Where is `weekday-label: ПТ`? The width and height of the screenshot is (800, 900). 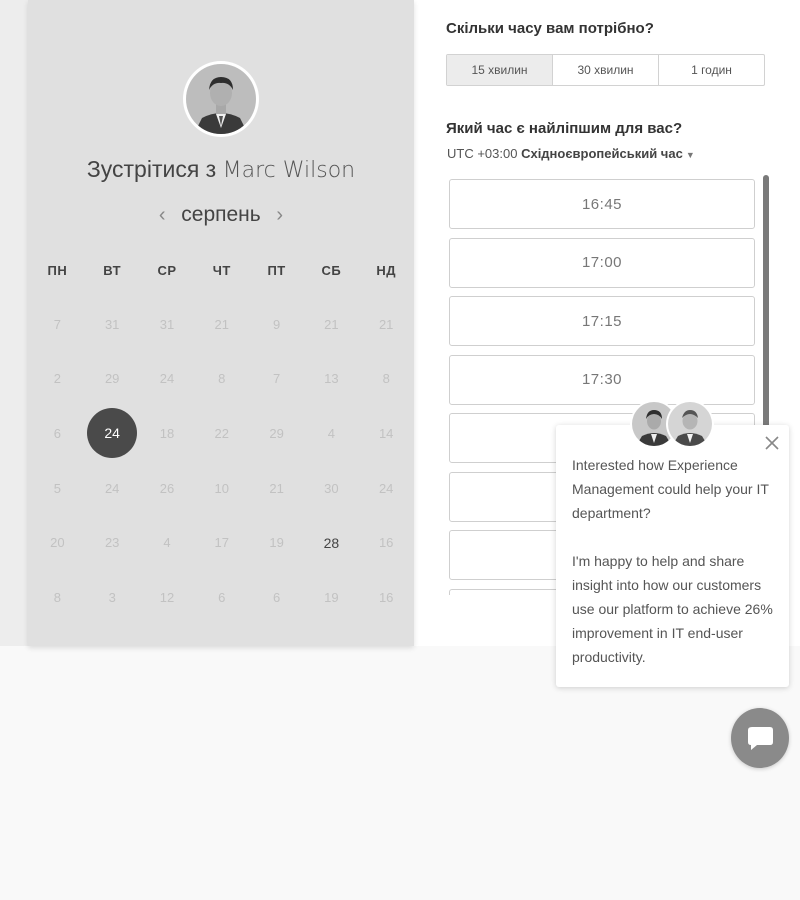
weekday-label: ПТ is located at coordinates (276, 270).